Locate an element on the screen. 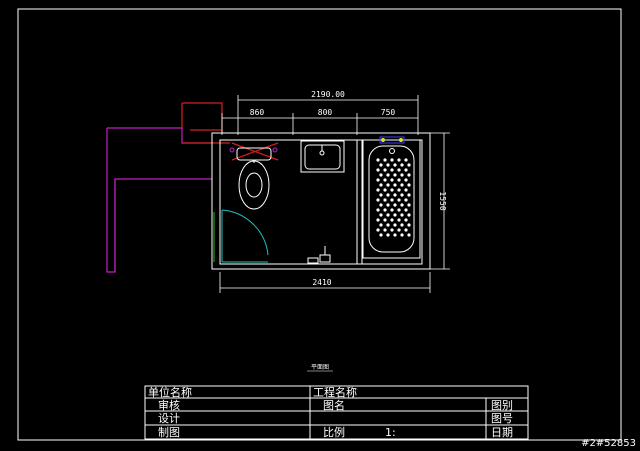 Image resolution: width=640 pixels, height=451 pixels. bathtub-drain-pattern is located at coordinates (393, 197).